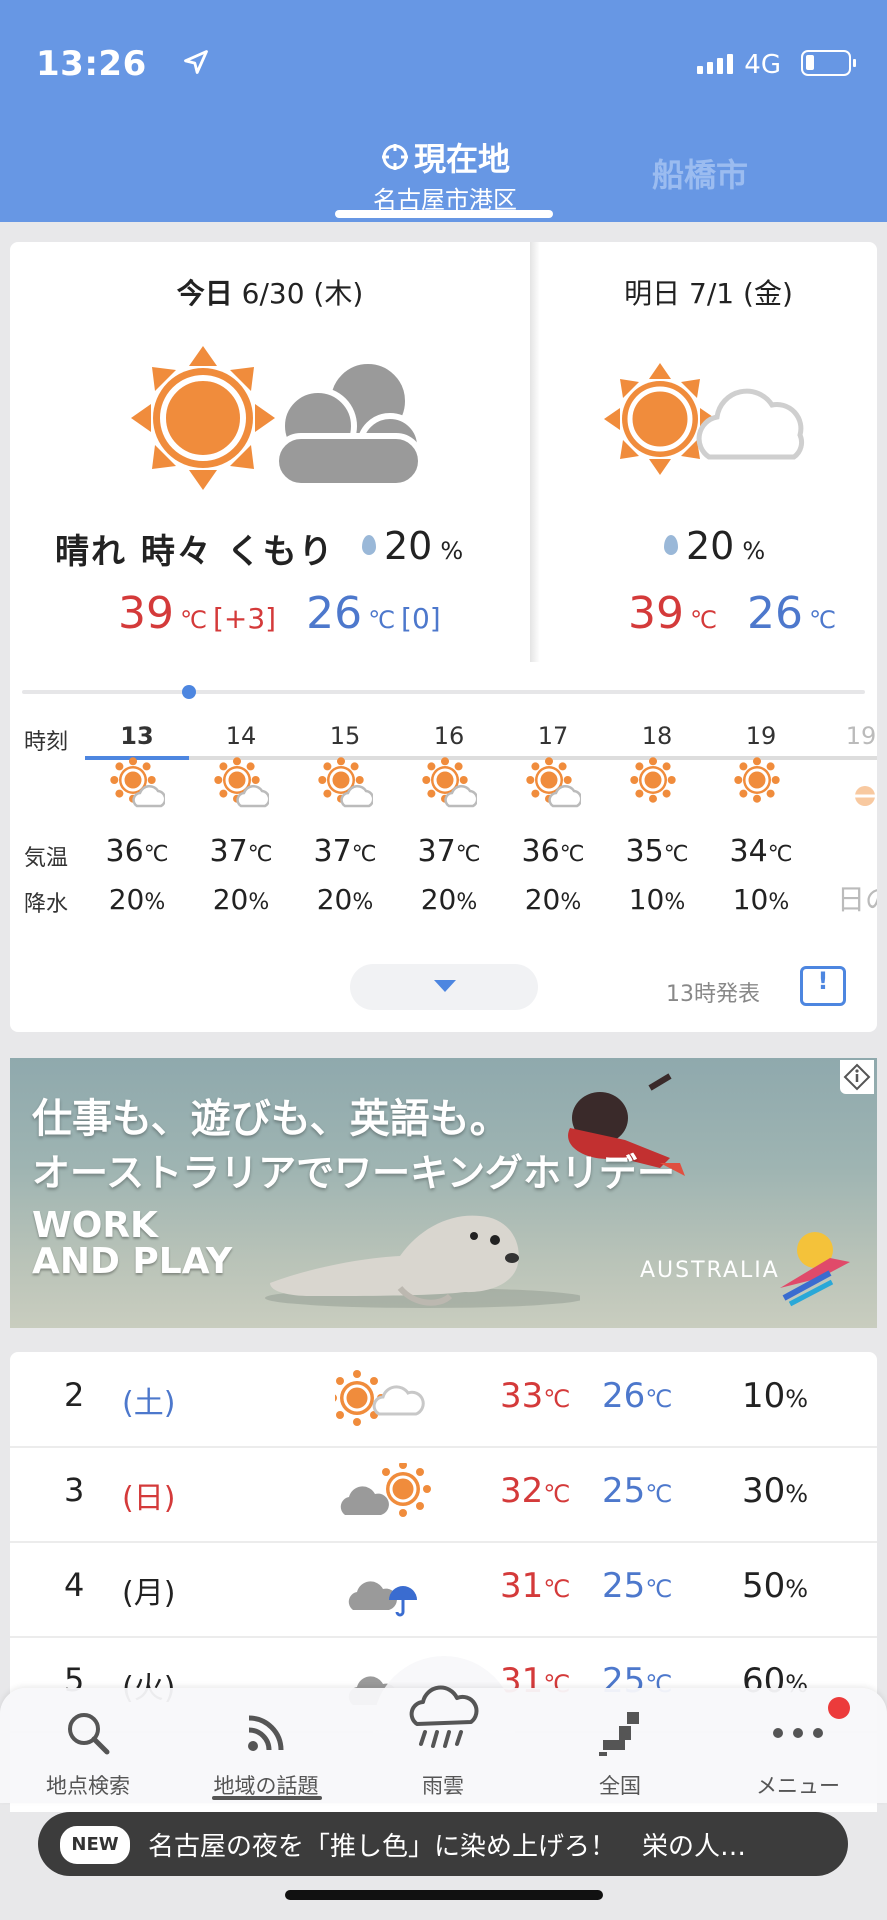 The image size is (887, 1920). I want to click on tab-funabashi: 船橋市, so click(700, 173).